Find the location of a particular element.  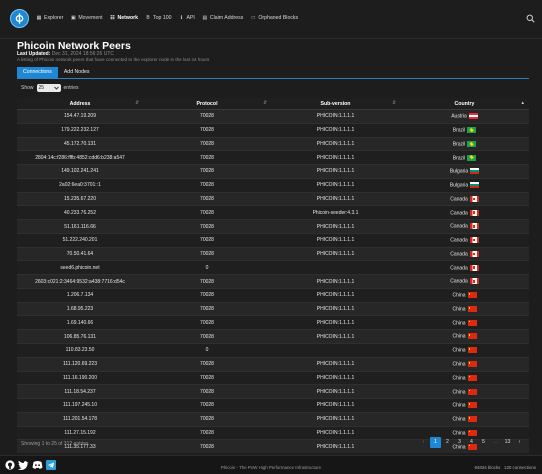

tab-add-nodes: Add Nodes is located at coordinates (77, 72).